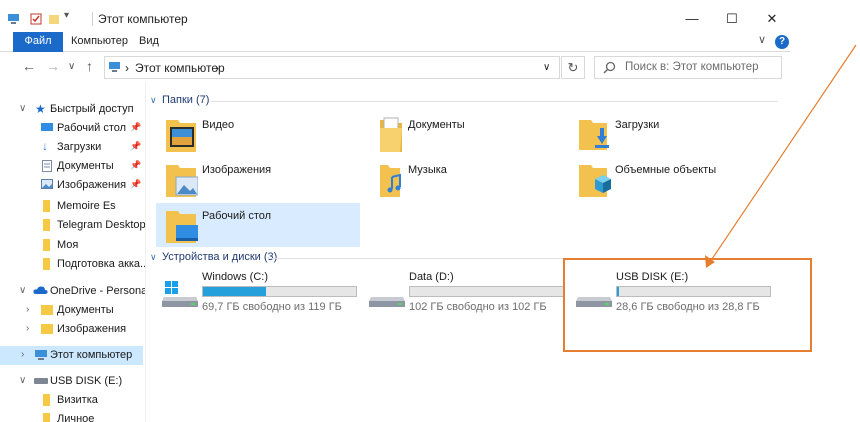 This screenshot has height=422, width=860. Describe the element at coordinates (573, 67) in the screenshot. I see `refresh-button: ↻` at that location.